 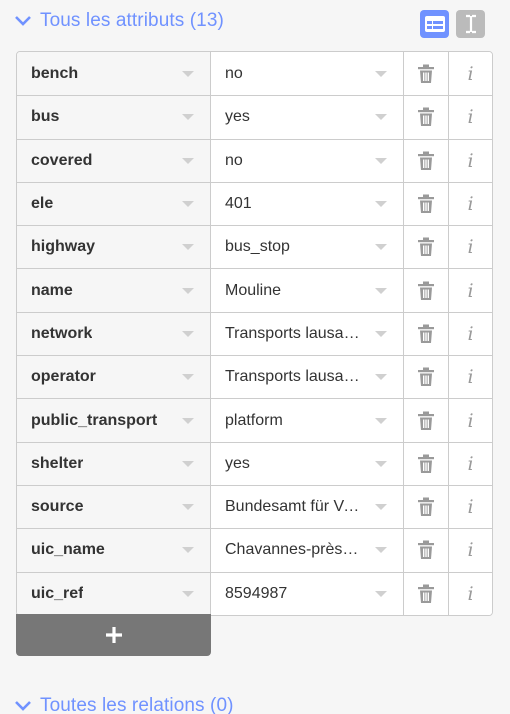 I want to click on tag-key-text: uic_ref, so click(x=57, y=593).